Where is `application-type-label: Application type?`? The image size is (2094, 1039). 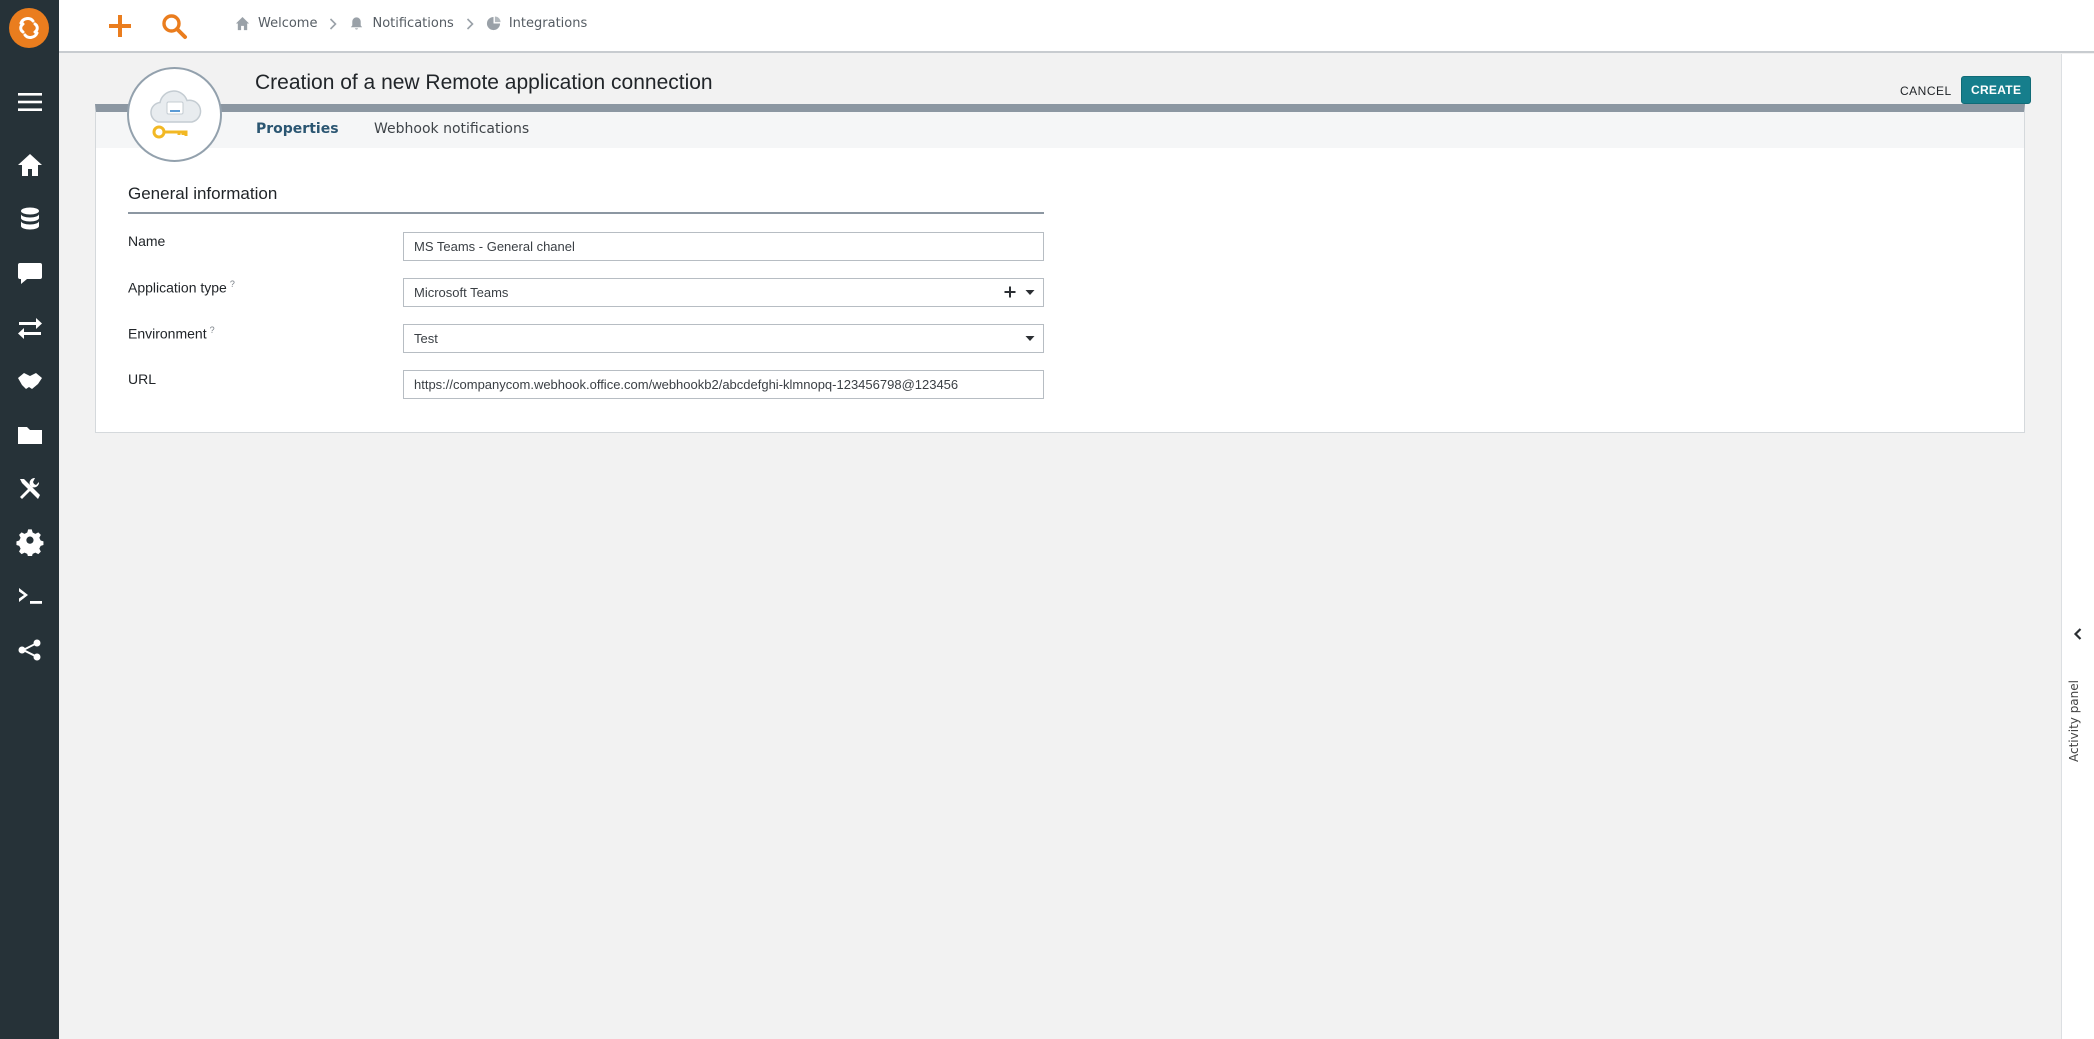
application-type-label: Application type? is located at coordinates (181, 287).